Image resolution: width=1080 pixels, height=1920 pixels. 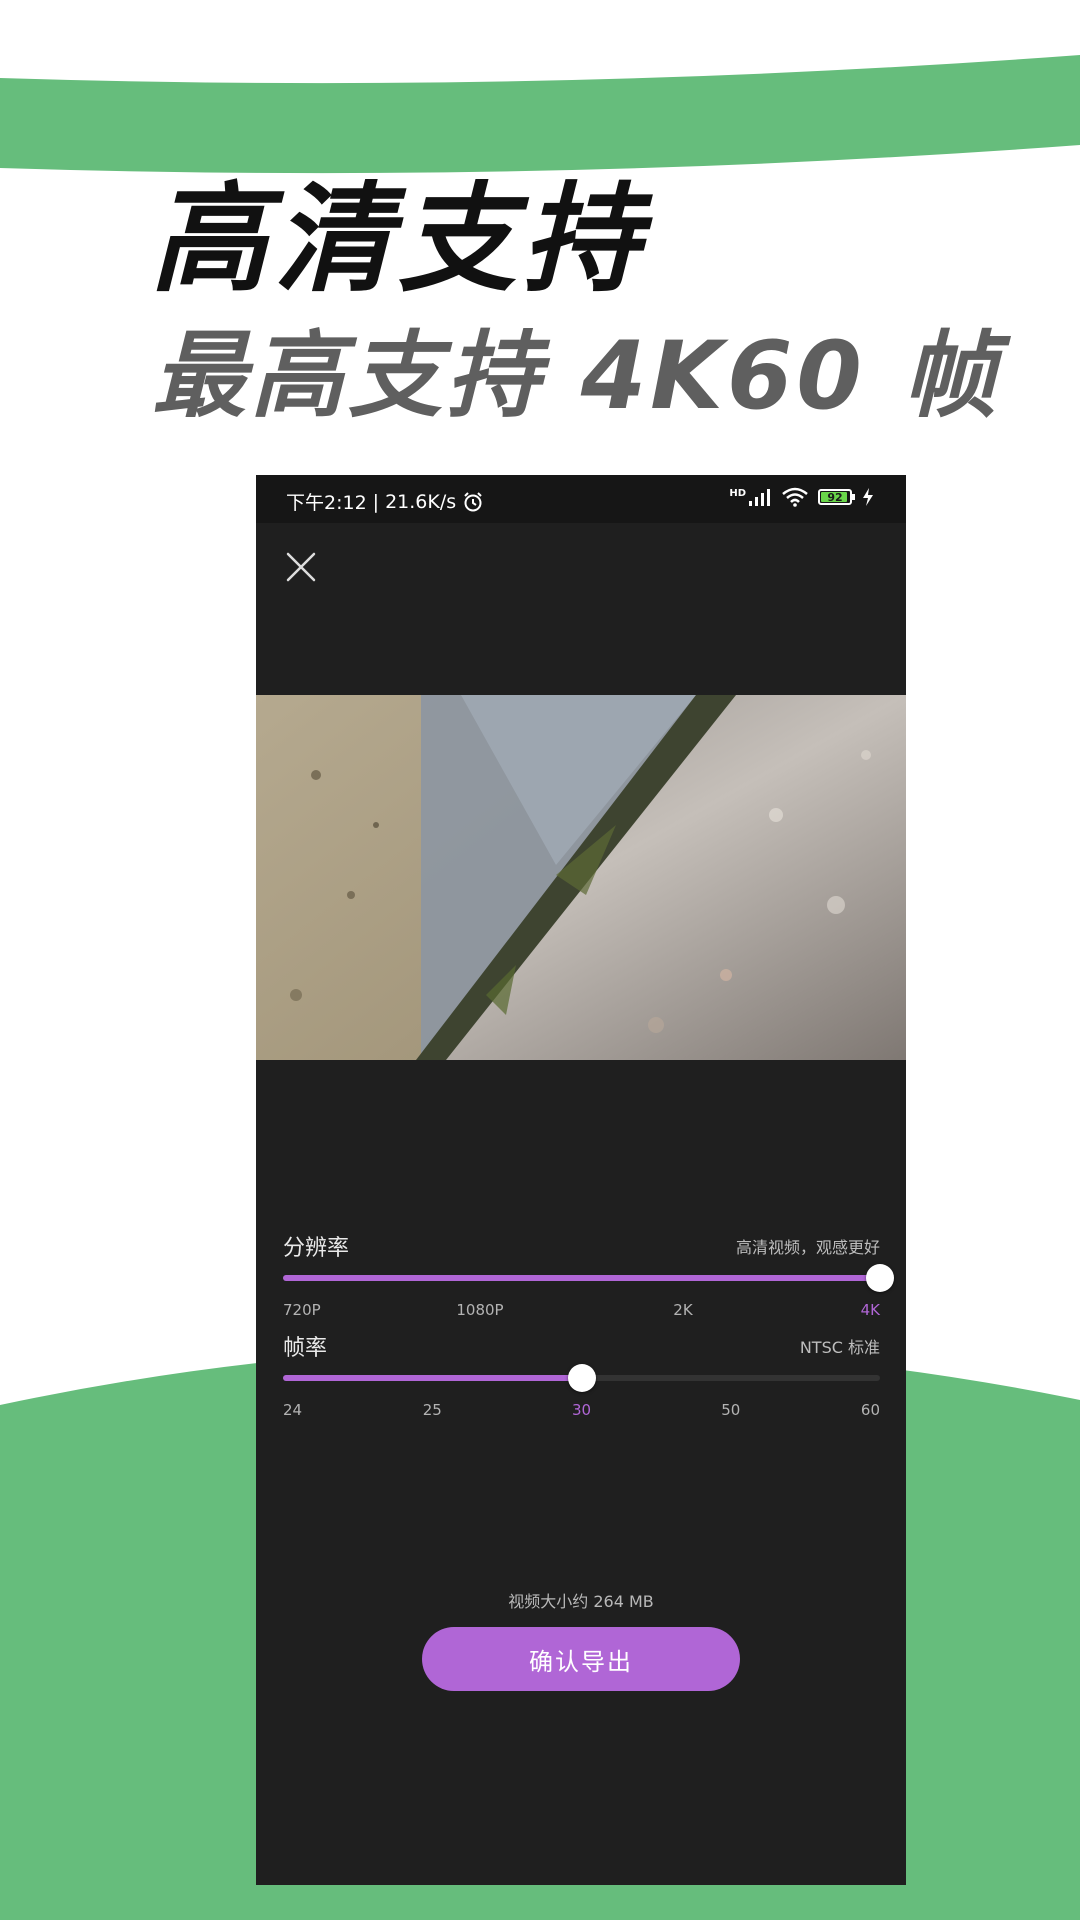 What do you see at coordinates (292, 1410) in the screenshot?
I see `frame-rate-option-24: 24` at bounding box center [292, 1410].